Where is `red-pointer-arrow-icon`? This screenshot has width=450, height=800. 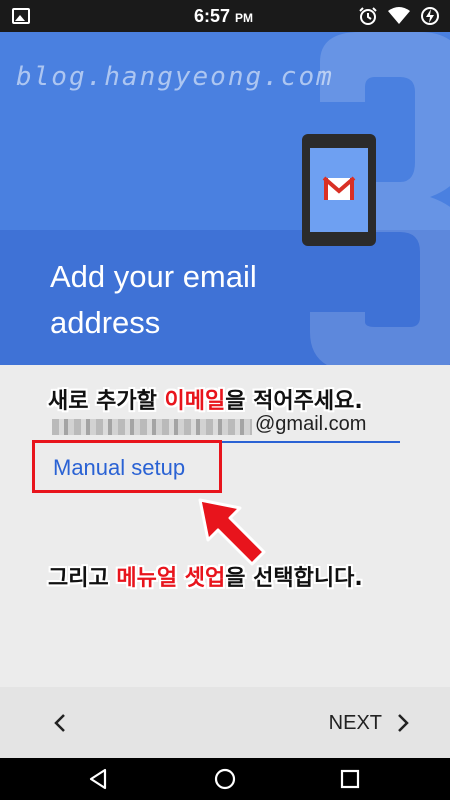
red-pointer-arrow-icon is located at coordinates (232, 532).